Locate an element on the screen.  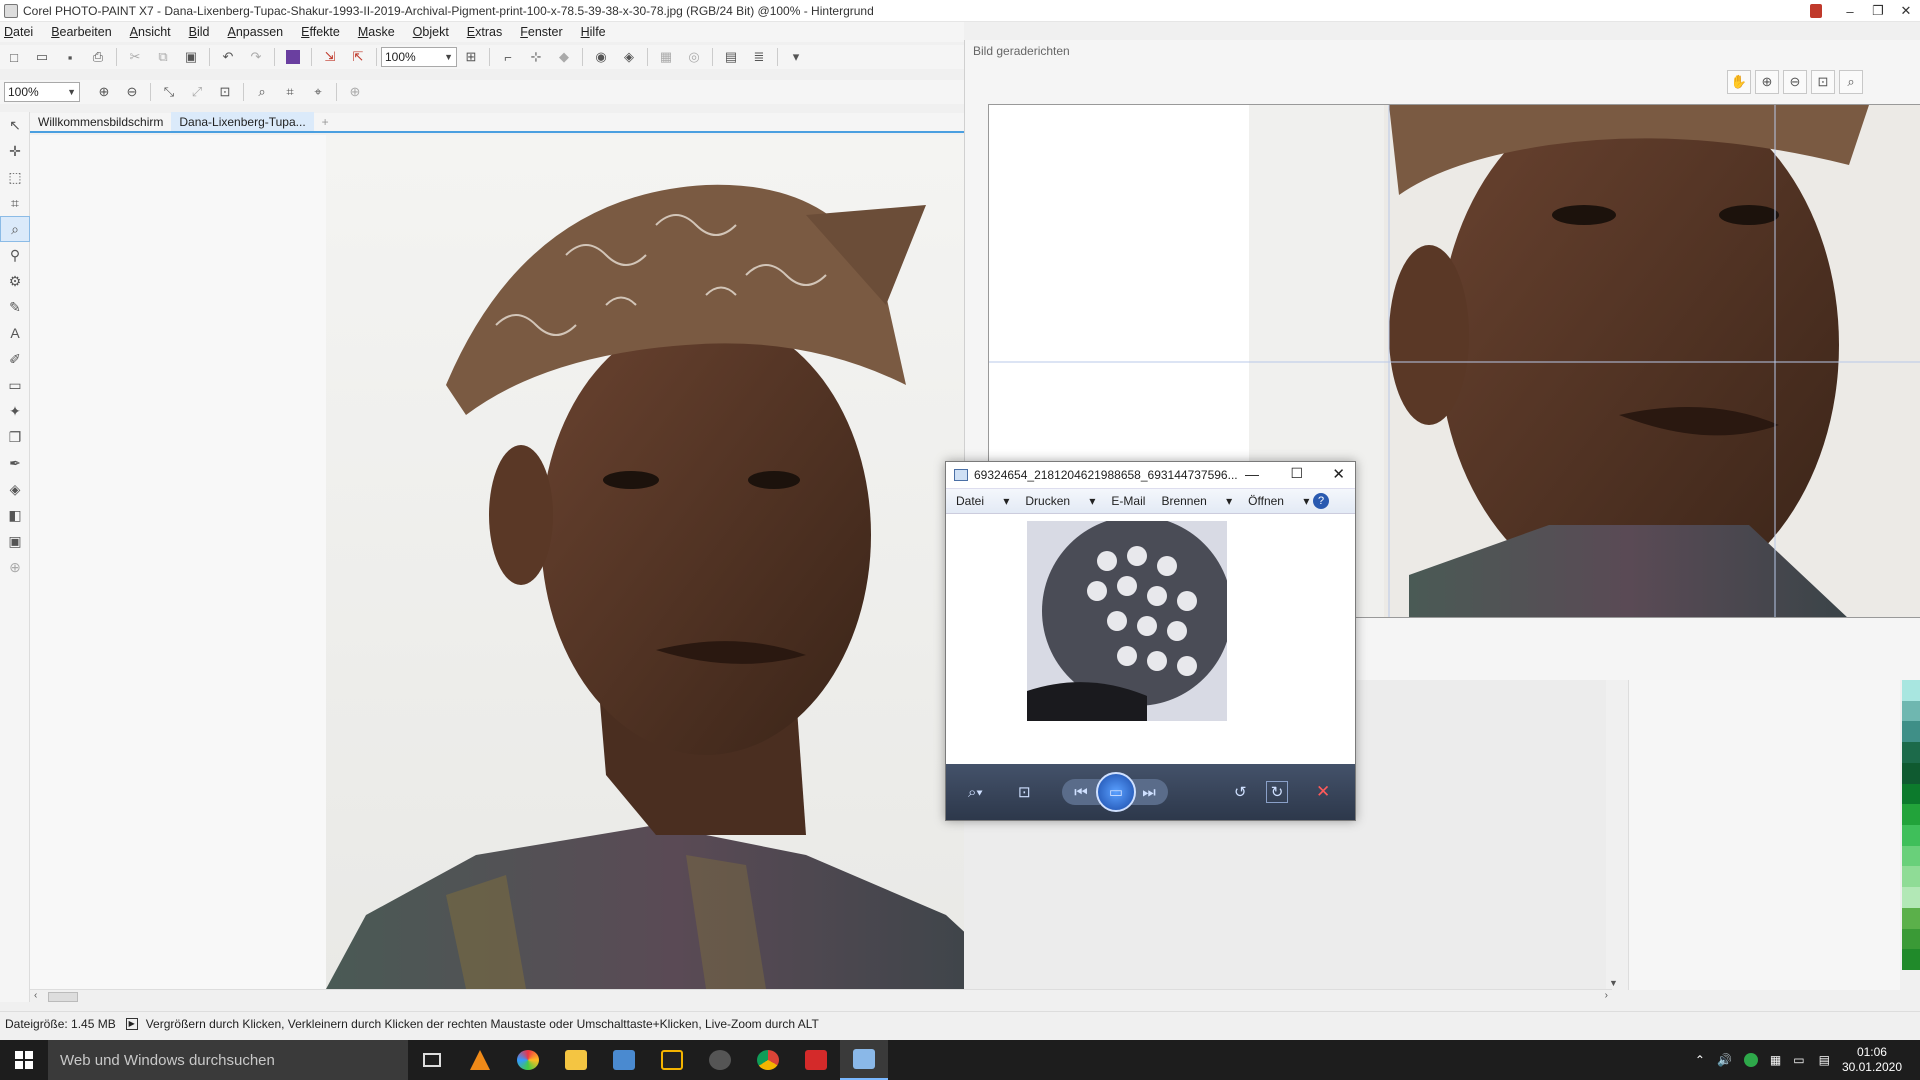
application-launcher-icon: ▤ is located at coordinates (731, 57).